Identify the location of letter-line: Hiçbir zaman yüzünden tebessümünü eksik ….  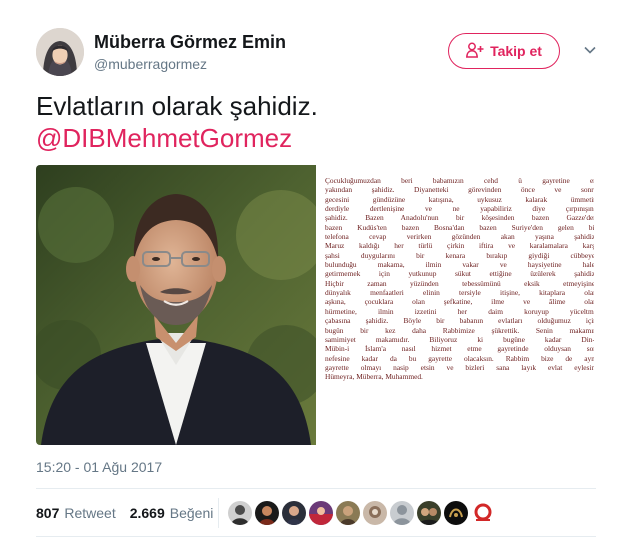
(459, 283).